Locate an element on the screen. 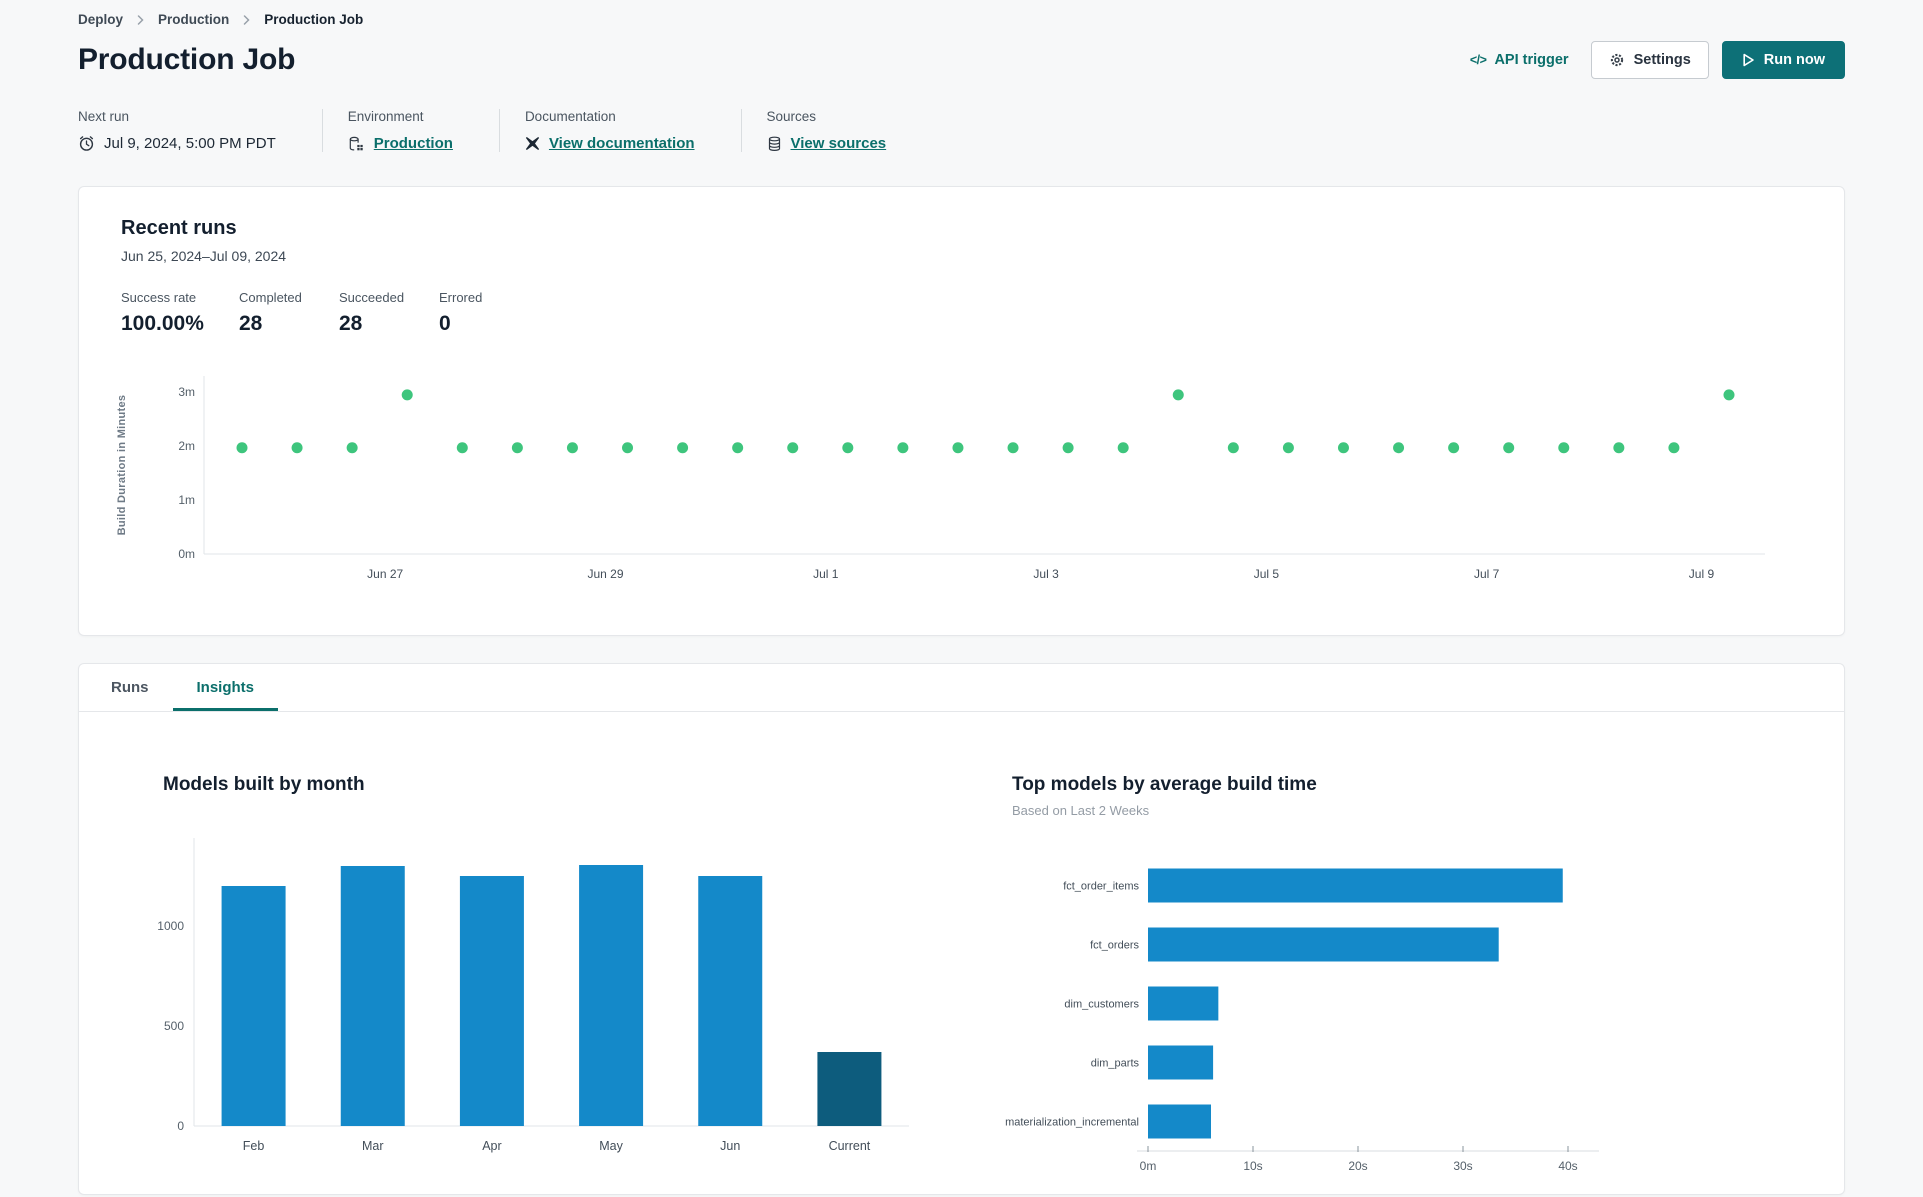 Image resolution: width=1923 pixels, height=1197 pixels. stat-label: Errored is located at coordinates (461, 297).